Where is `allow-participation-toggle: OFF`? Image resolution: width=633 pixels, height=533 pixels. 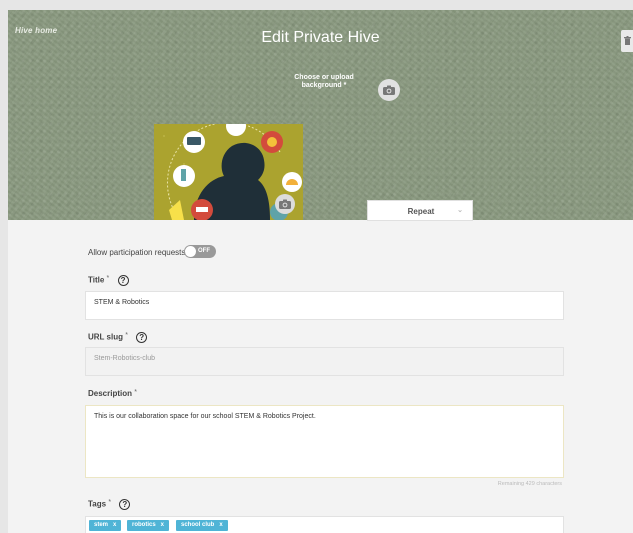
allow-participation-toggle: OFF is located at coordinates (200, 251).